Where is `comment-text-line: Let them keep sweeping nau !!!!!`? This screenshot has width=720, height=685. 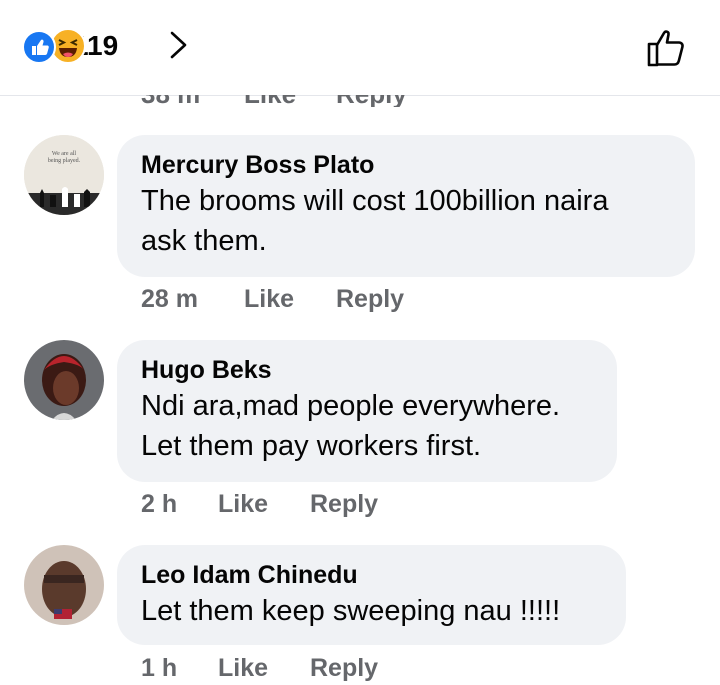 comment-text-line: Let them keep sweeping nau !!!!! is located at coordinates (351, 611).